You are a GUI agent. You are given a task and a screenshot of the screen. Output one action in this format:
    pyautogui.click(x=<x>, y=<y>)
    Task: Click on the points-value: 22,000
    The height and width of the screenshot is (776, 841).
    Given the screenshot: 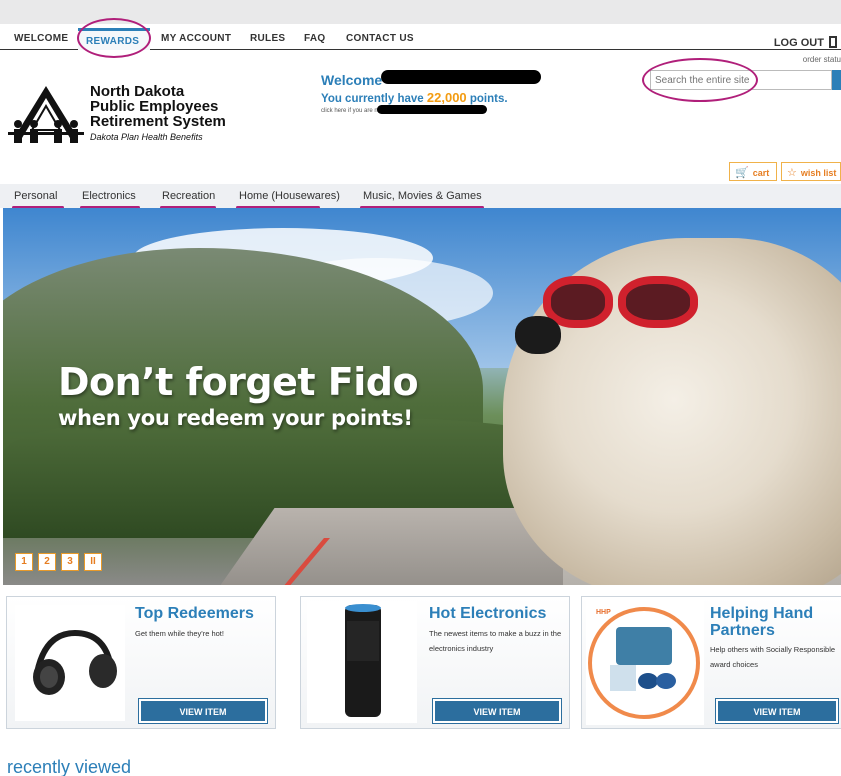 What is the action you would take?
    pyautogui.click(x=446, y=97)
    